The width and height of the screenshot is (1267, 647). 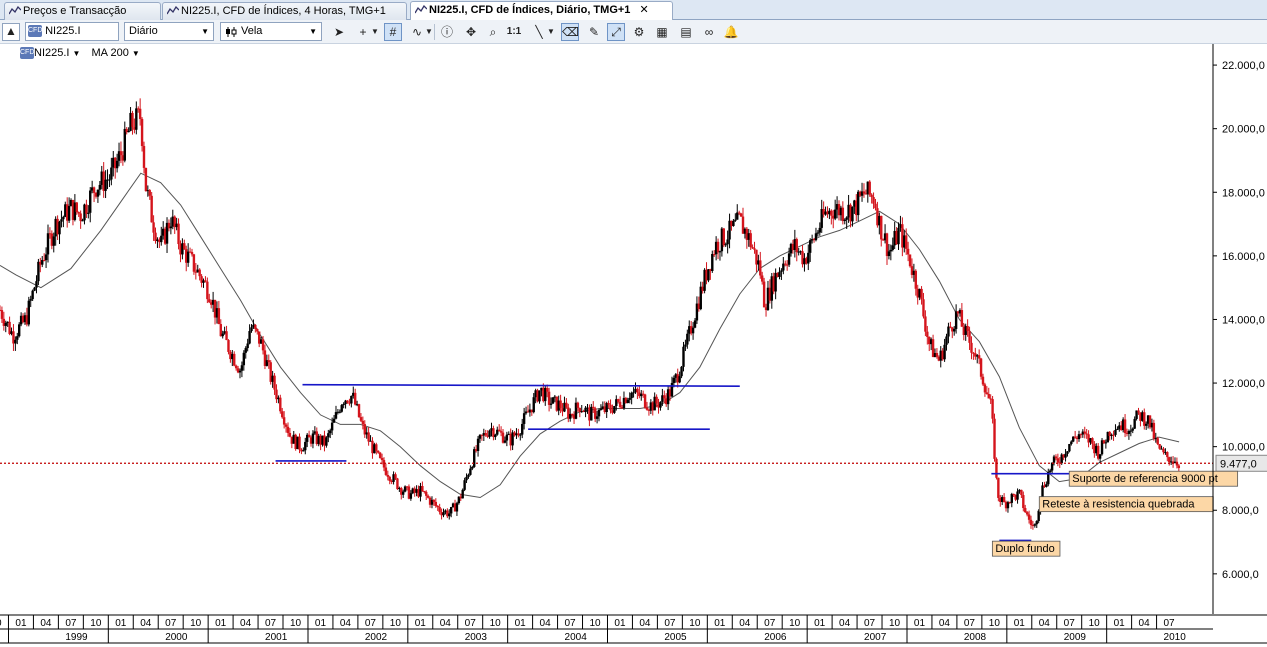 I want to click on candlestick-icon, so click(x=231, y=32).